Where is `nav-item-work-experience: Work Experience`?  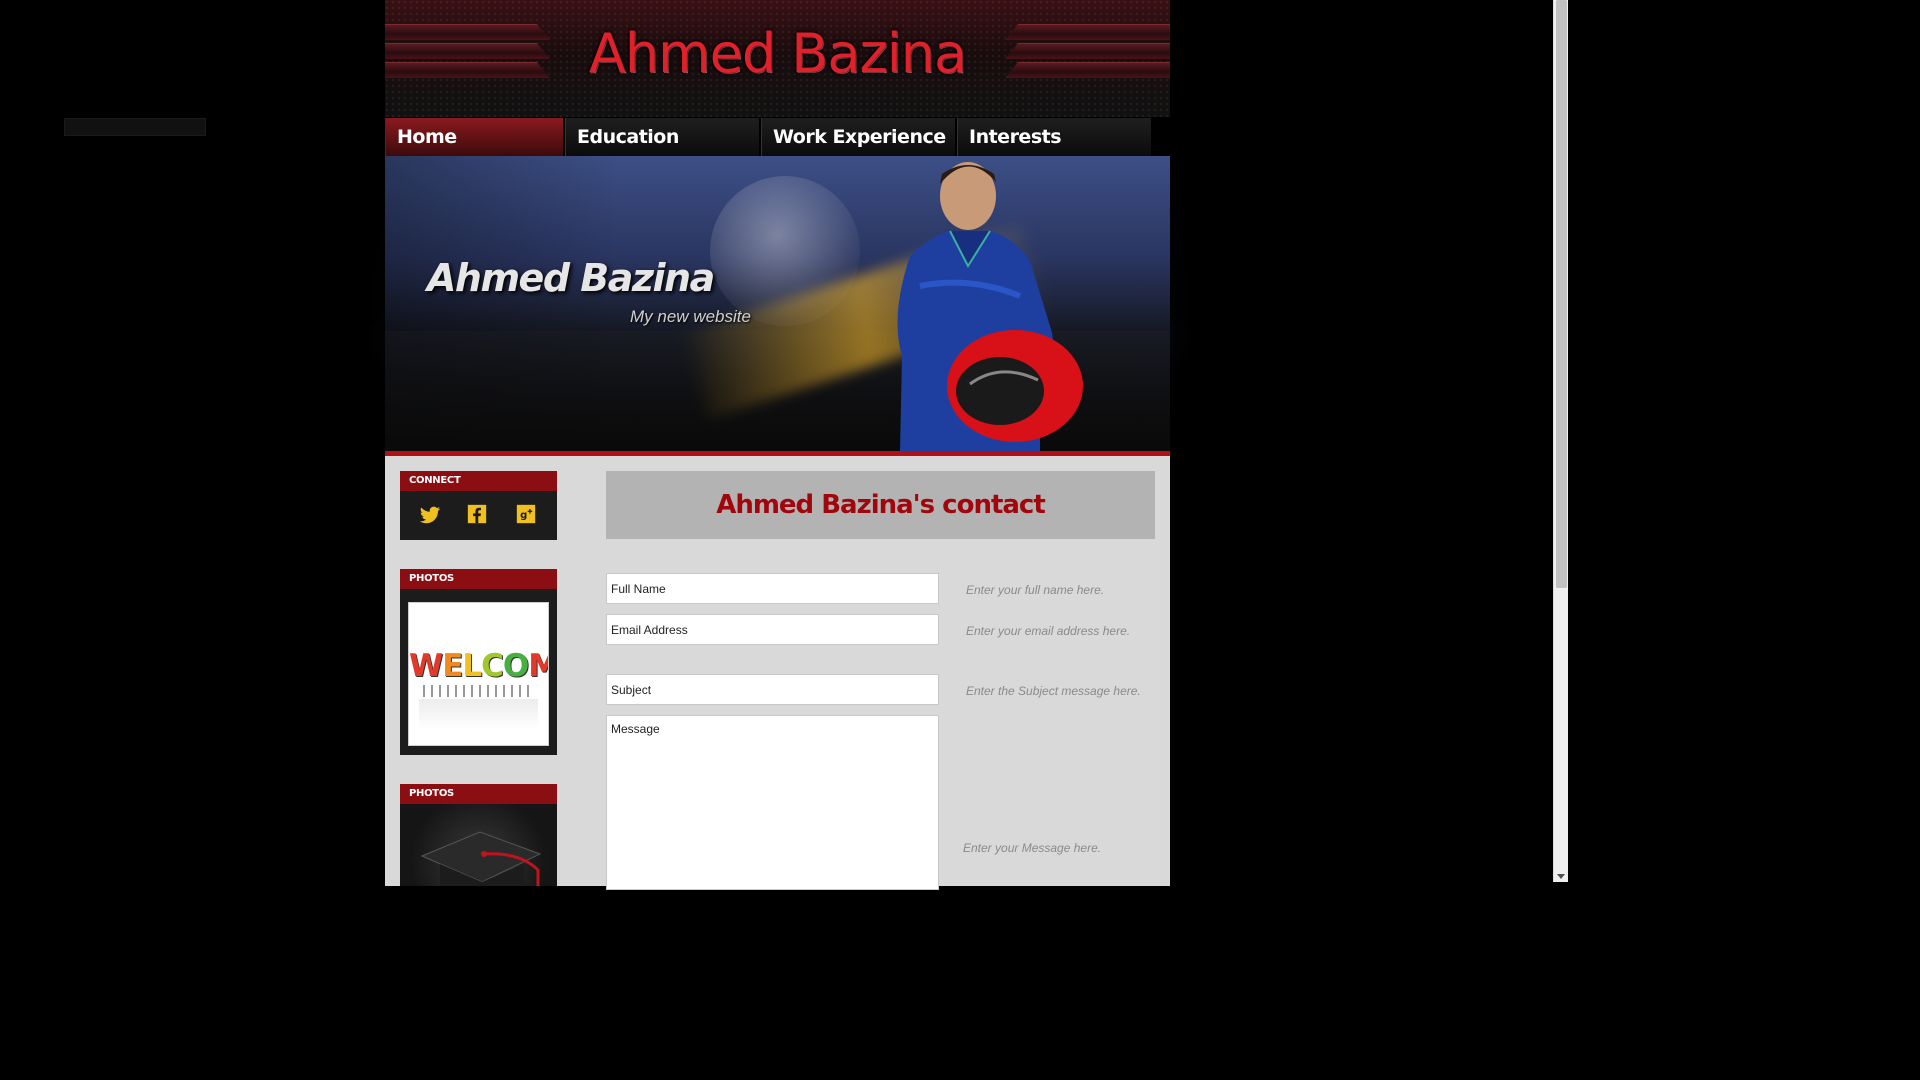
nav-item-work-experience: Work Experience is located at coordinates (859, 137).